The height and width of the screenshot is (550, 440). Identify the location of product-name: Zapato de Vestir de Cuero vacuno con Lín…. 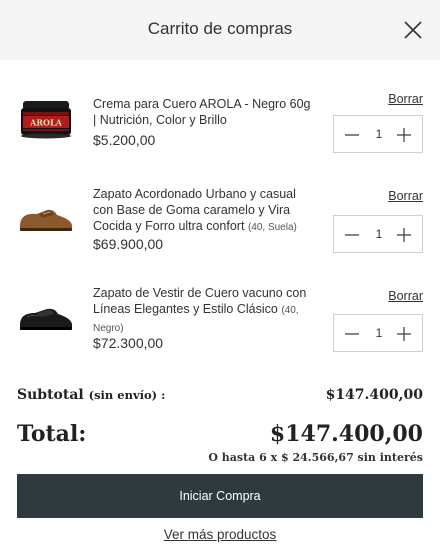
(203, 311).